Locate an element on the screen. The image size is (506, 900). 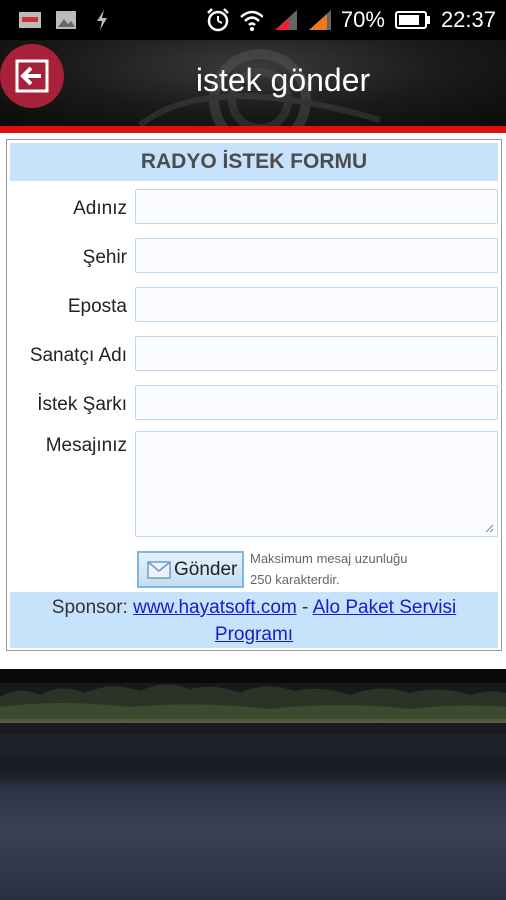
resize-handle-icon is located at coordinates (489, 528).